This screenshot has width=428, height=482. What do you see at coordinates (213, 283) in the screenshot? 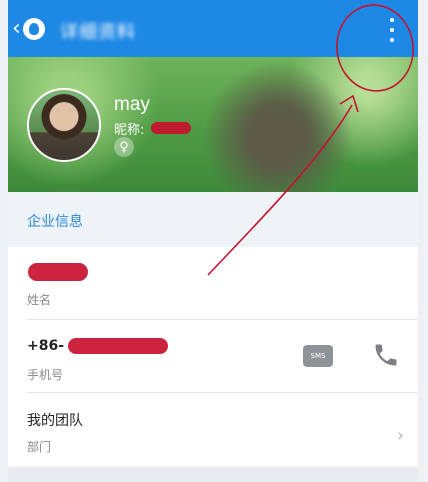
I see `name-row: 姓名` at bounding box center [213, 283].